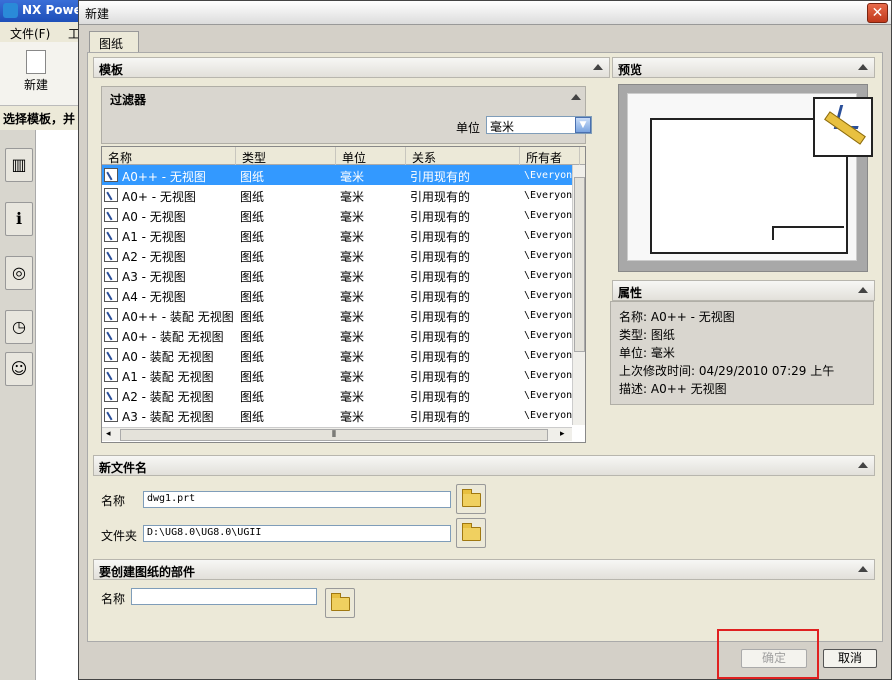  What do you see at coordinates (576, 97) in the screenshot?
I see `filter-collapse-icon` at bounding box center [576, 97].